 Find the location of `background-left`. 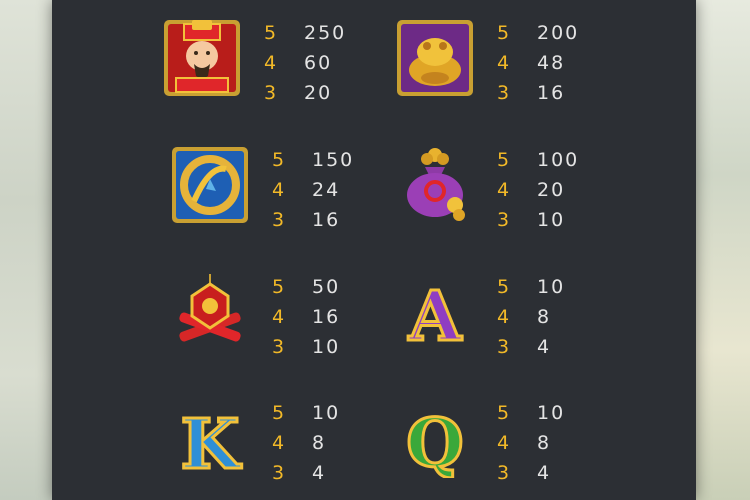

background-left is located at coordinates (30, 250).